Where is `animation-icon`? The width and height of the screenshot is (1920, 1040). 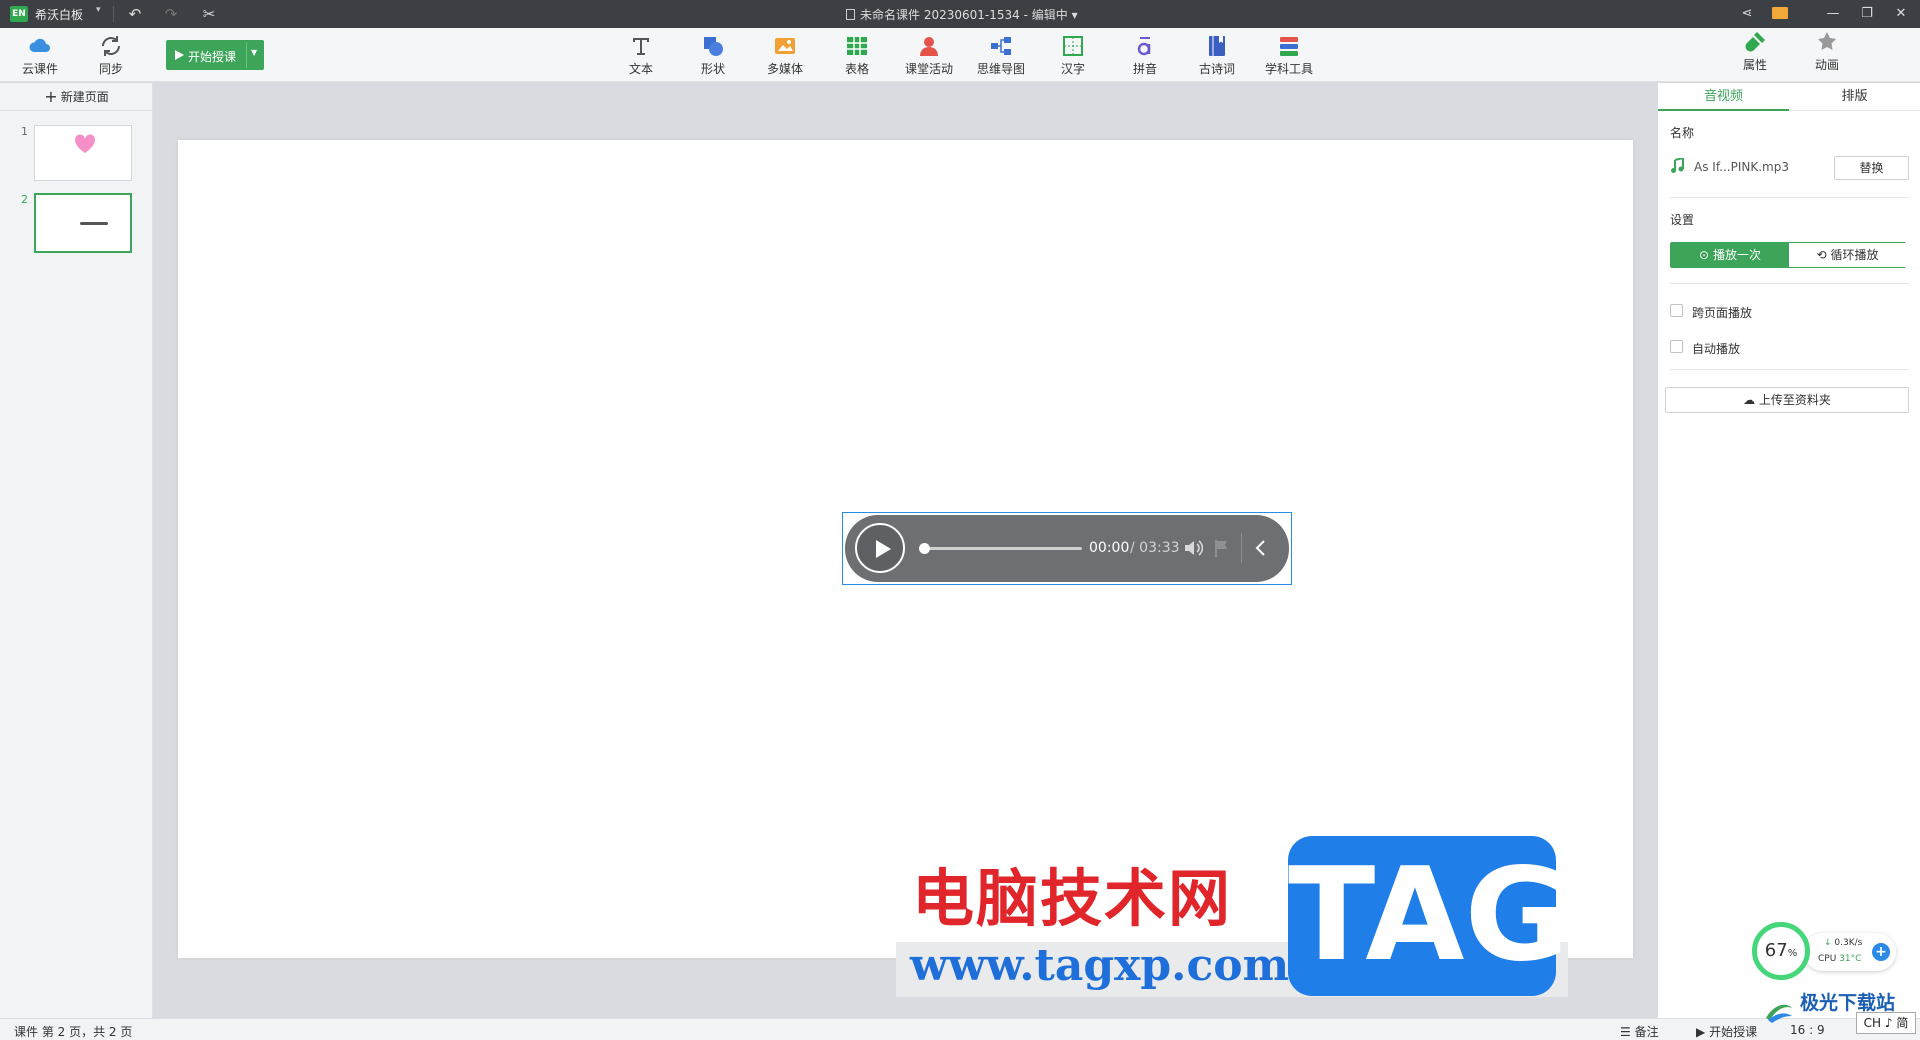
animation-icon is located at coordinates (1827, 41).